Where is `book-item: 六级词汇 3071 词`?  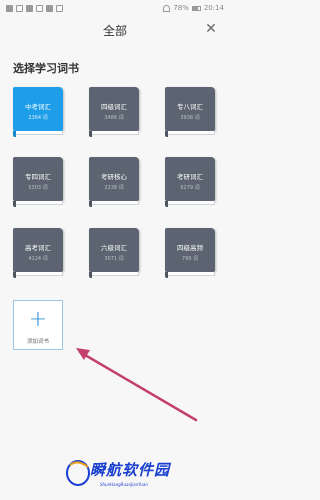
book-item: 六级词汇 3071 词 is located at coordinates (114, 253).